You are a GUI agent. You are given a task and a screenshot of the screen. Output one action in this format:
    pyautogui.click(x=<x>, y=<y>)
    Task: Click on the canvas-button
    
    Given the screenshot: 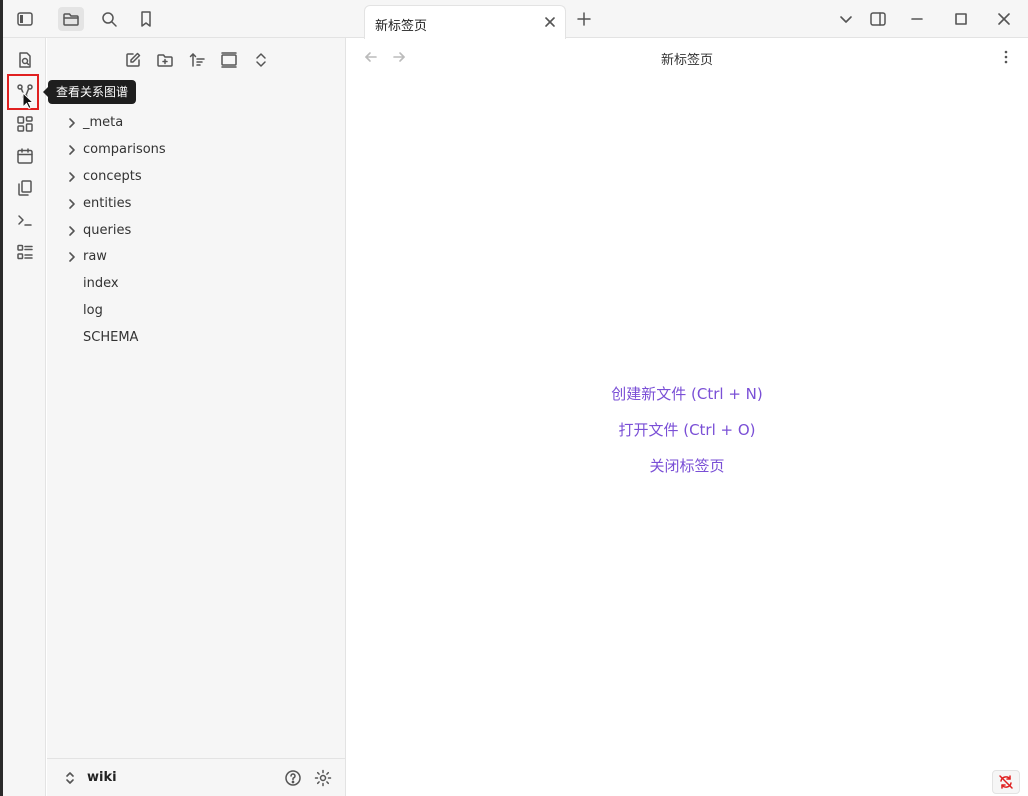 What is the action you would take?
    pyautogui.click(x=25, y=124)
    